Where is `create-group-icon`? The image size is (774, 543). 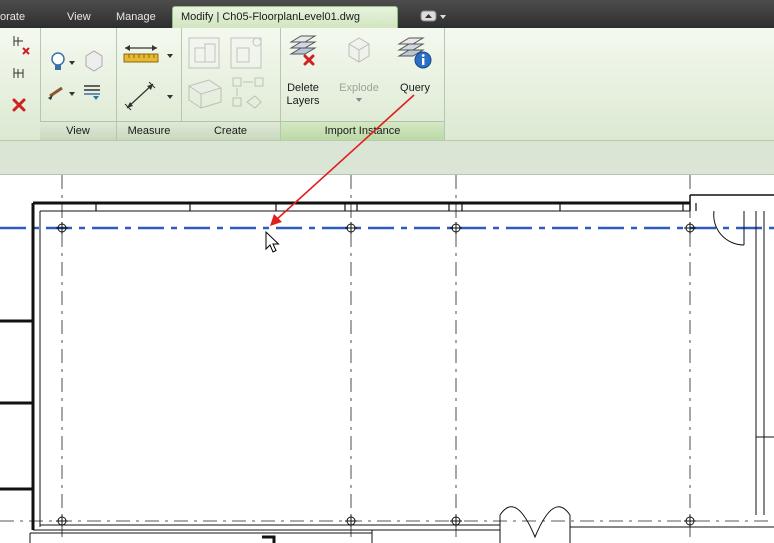
create-group-icon is located at coordinates (204, 53).